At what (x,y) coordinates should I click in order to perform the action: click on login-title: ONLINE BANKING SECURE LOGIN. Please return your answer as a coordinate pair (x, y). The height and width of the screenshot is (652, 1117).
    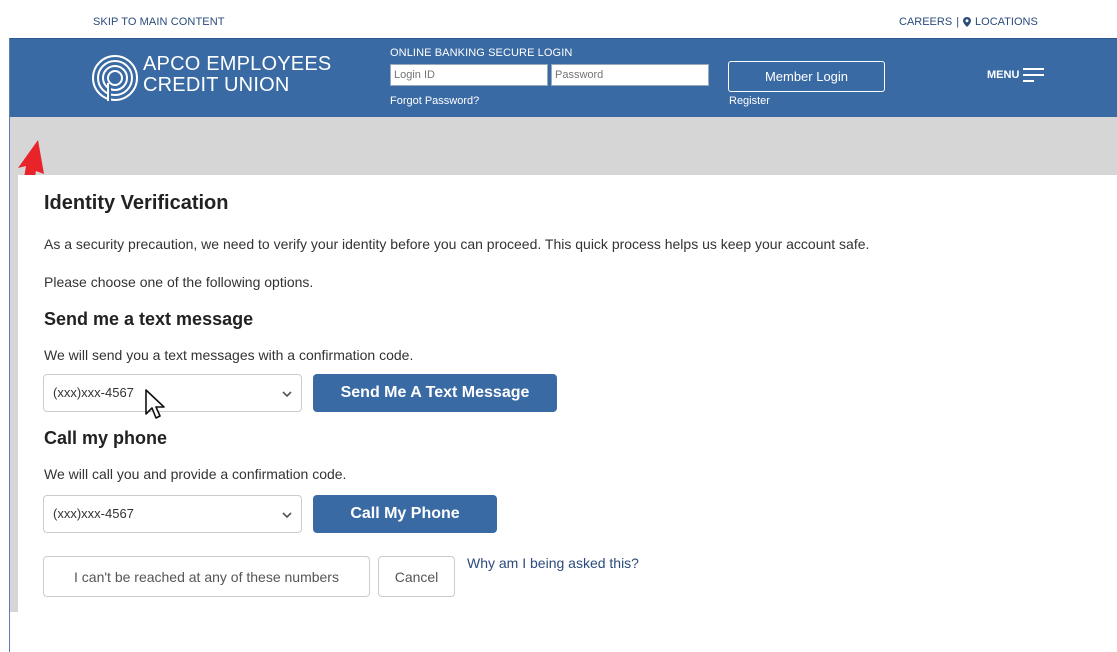
    Looking at the image, I should click on (481, 53).